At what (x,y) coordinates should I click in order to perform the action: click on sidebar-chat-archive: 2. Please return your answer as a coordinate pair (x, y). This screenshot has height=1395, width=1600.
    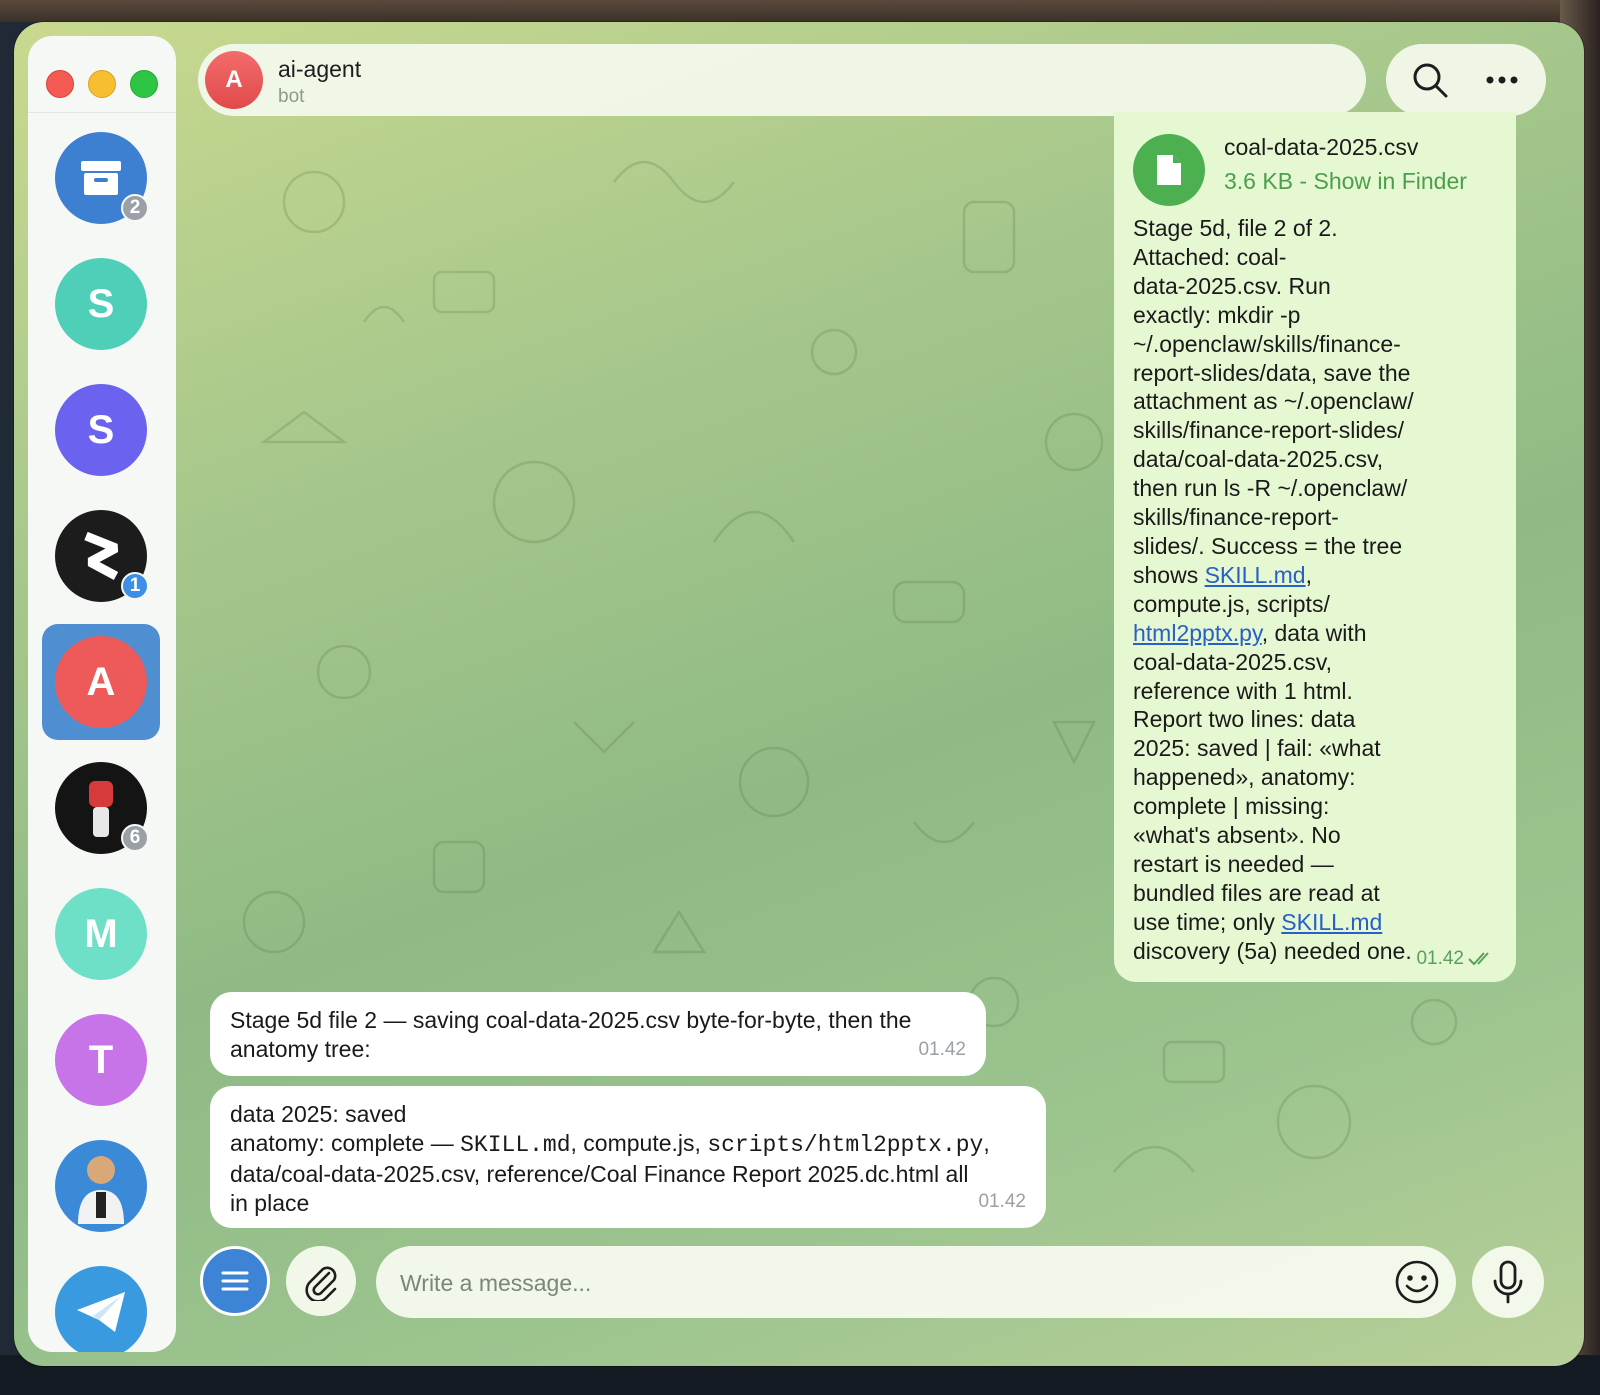
    Looking at the image, I should click on (101, 178).